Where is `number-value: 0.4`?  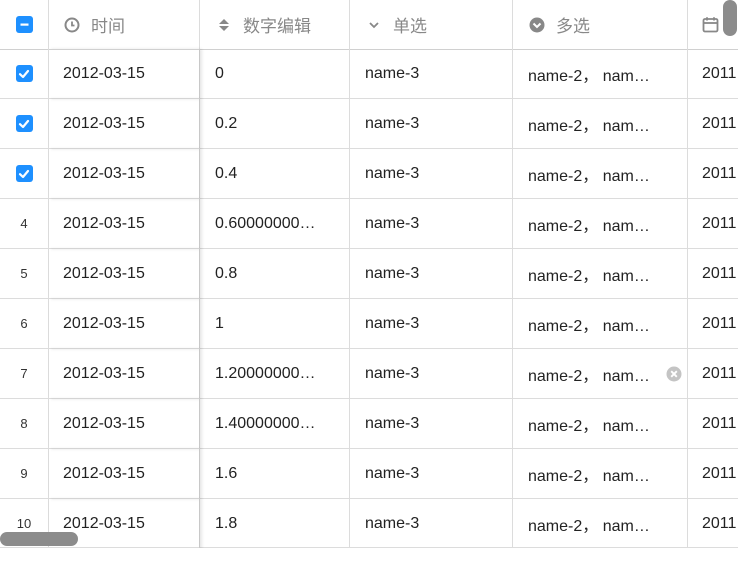 number-value: 0.4 is located at coordinates (226, 173).